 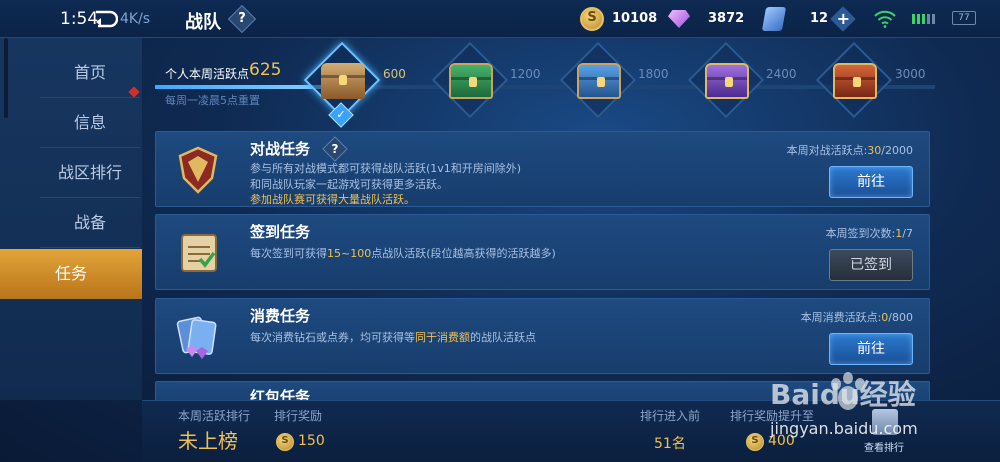 What do you see at coordinates (393, 337) in the screenshot?
I see `task-description: 每次消费钻石或点券，均可获得等同于消费额的战队活跃点` at bounding box center [393, 337].